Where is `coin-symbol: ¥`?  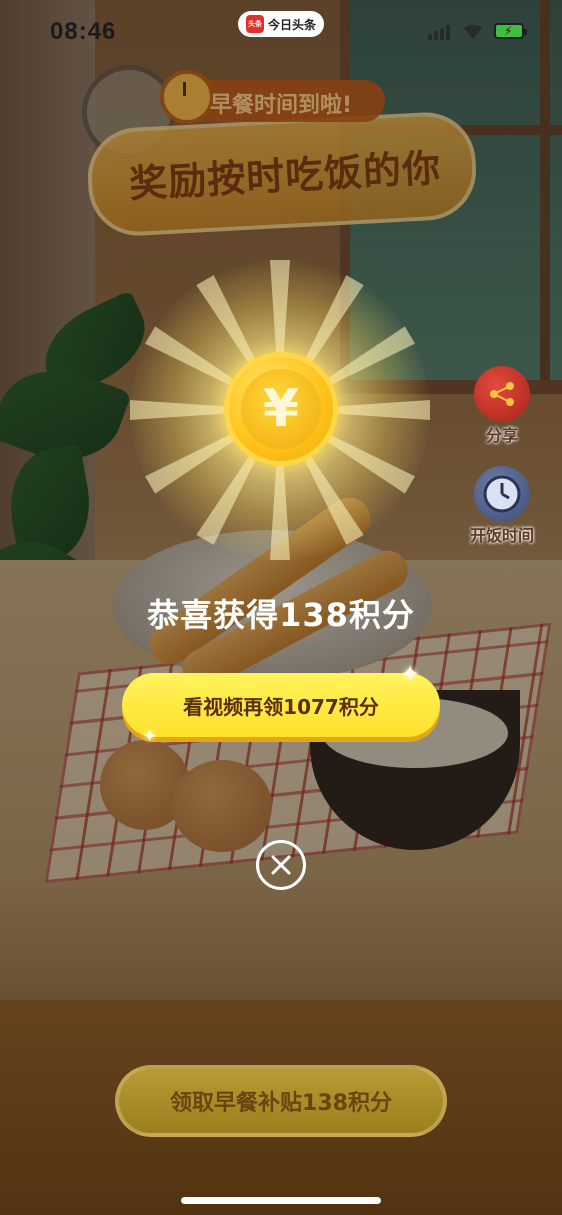 coin-symbol: ¥ is located at coordinates (281, 409).